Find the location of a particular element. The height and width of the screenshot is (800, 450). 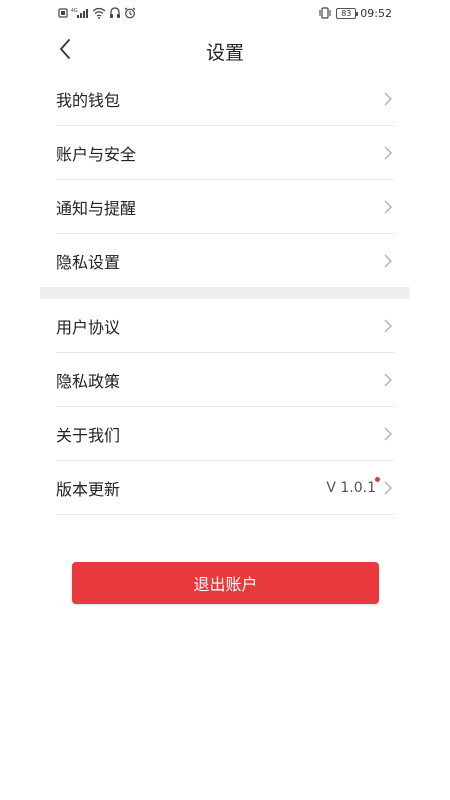

signal-4g-icon: 4G is located at coordinates (79, 13).